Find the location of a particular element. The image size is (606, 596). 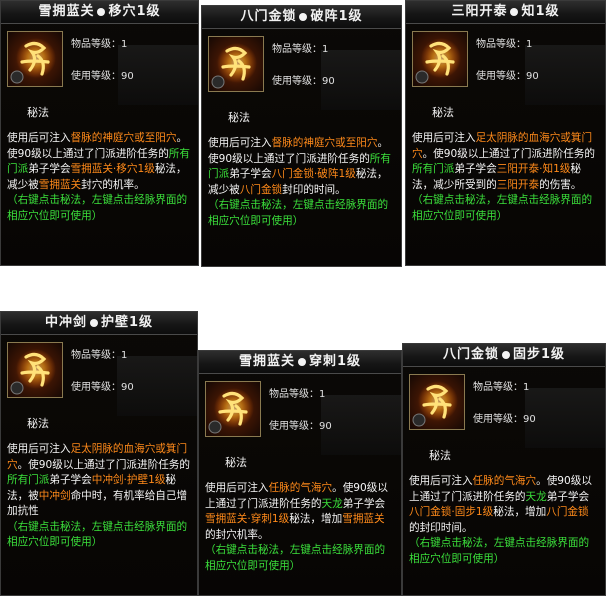

tooltip-title: 中冲剑 护壁1级 is located at coordinates (99, 323).